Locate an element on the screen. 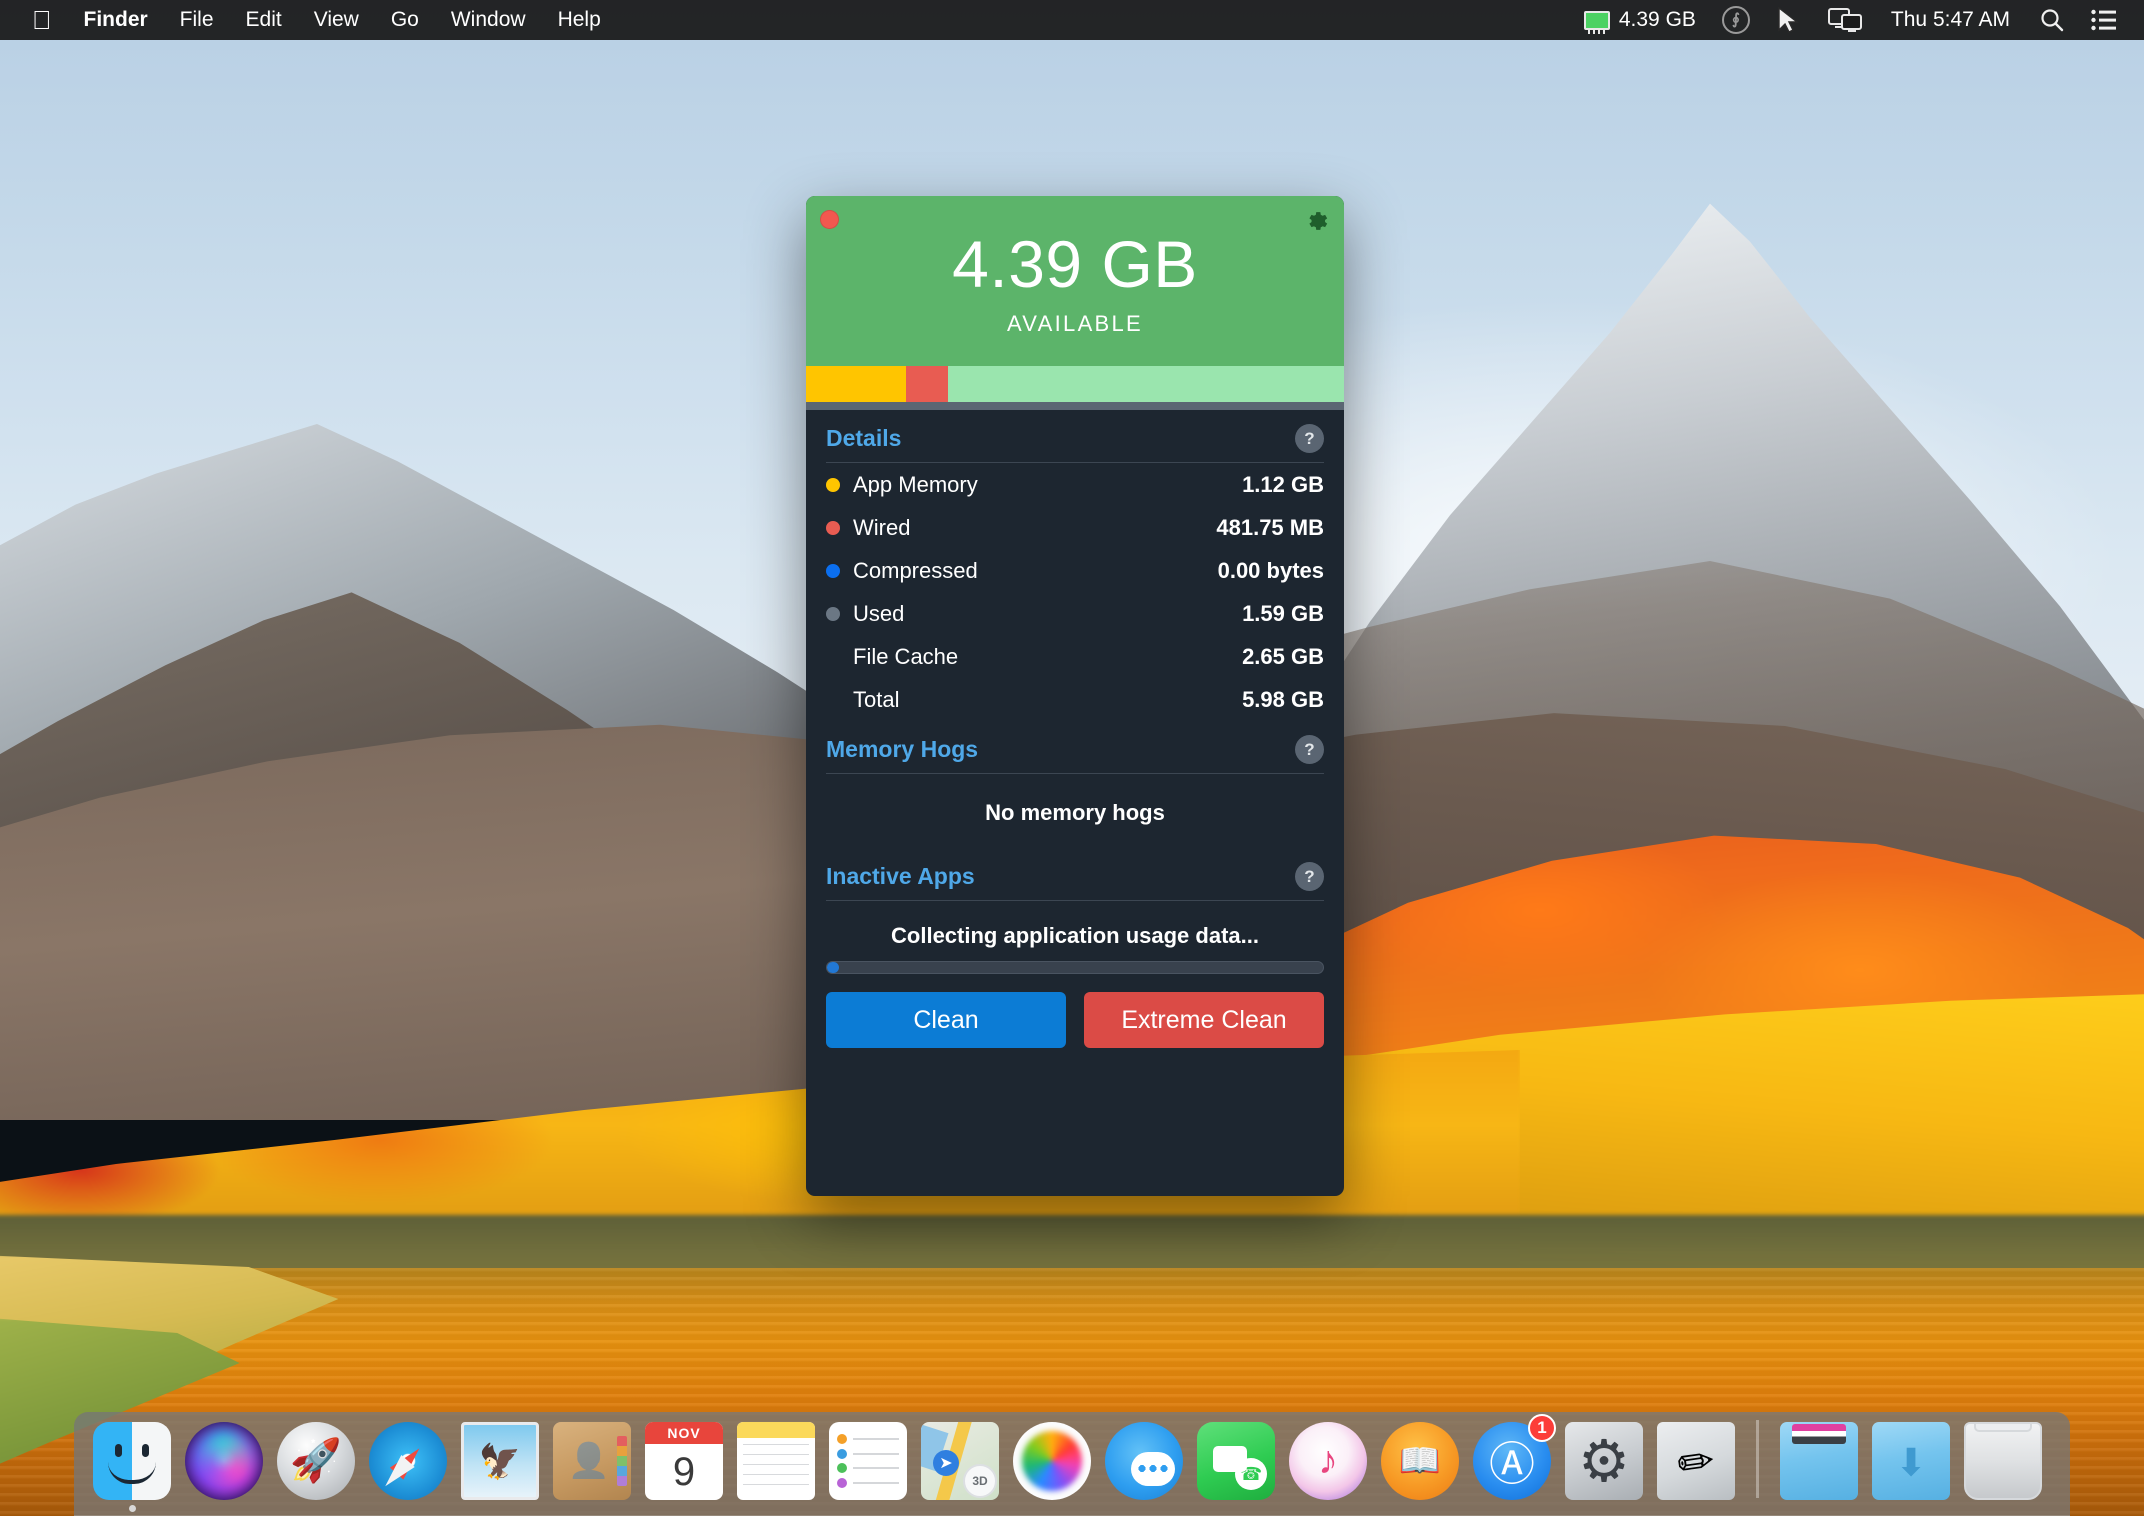 The width and height of the screenshot is (2144, 1516). menu-item-file: File is located at coordinates (197, 20).